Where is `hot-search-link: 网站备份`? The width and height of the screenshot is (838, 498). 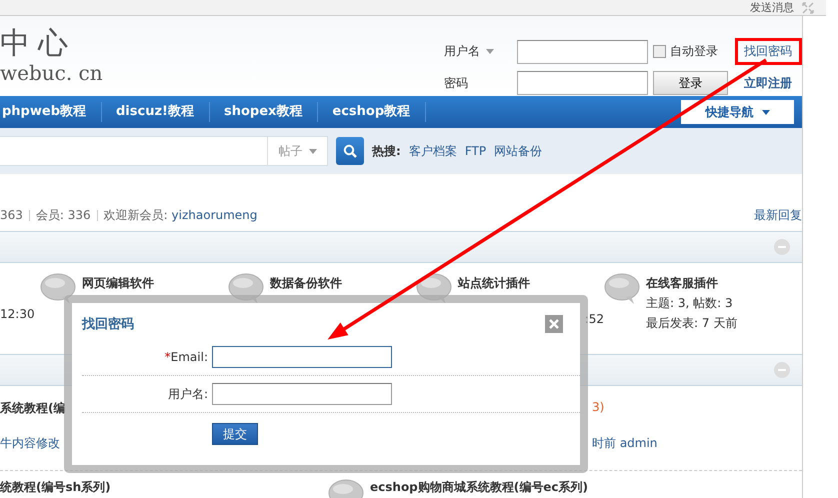
hot-search-link: 网站备份 is located at coordinates (518, 151).